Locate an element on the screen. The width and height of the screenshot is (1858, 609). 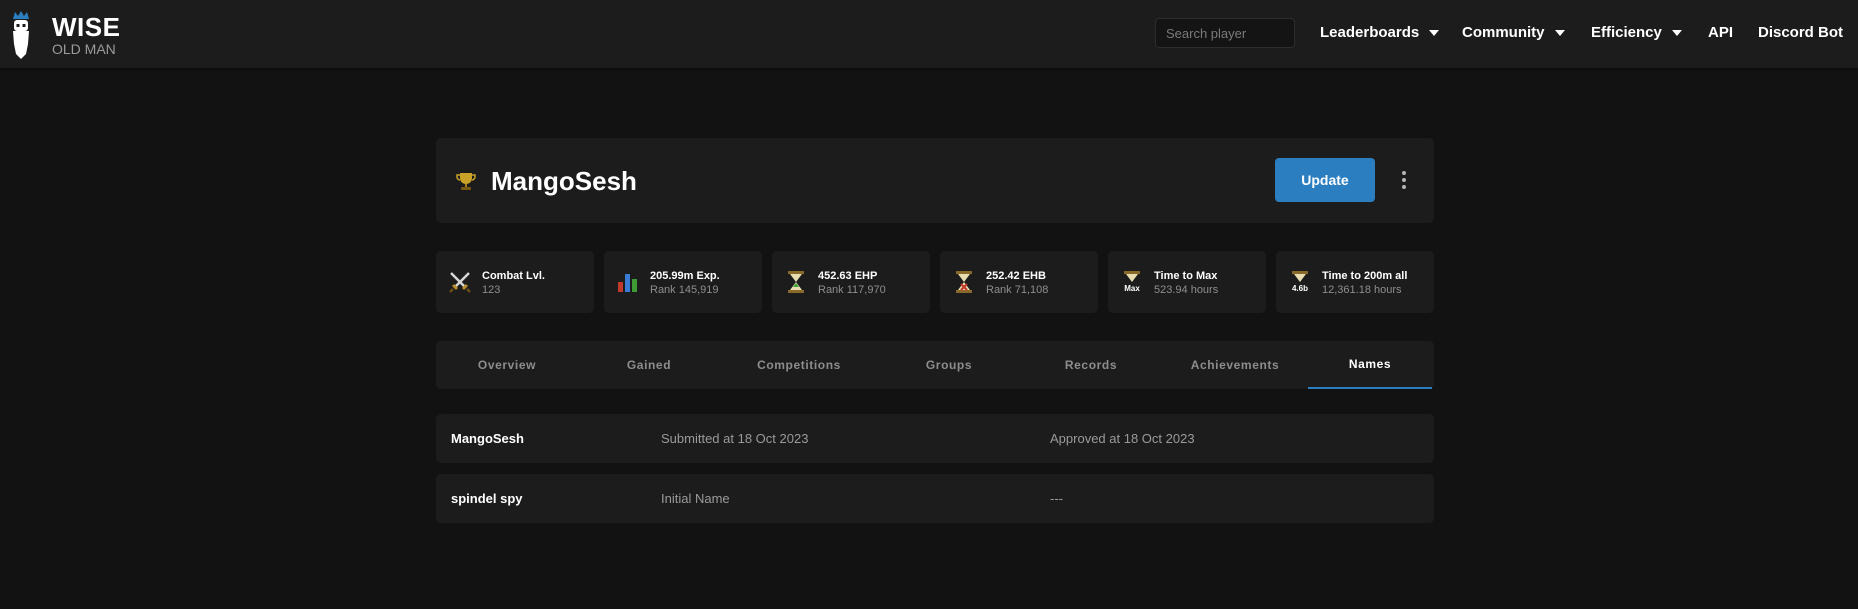
nav-efficiency-label: Efficiency is located at coordinates (1626, 32).